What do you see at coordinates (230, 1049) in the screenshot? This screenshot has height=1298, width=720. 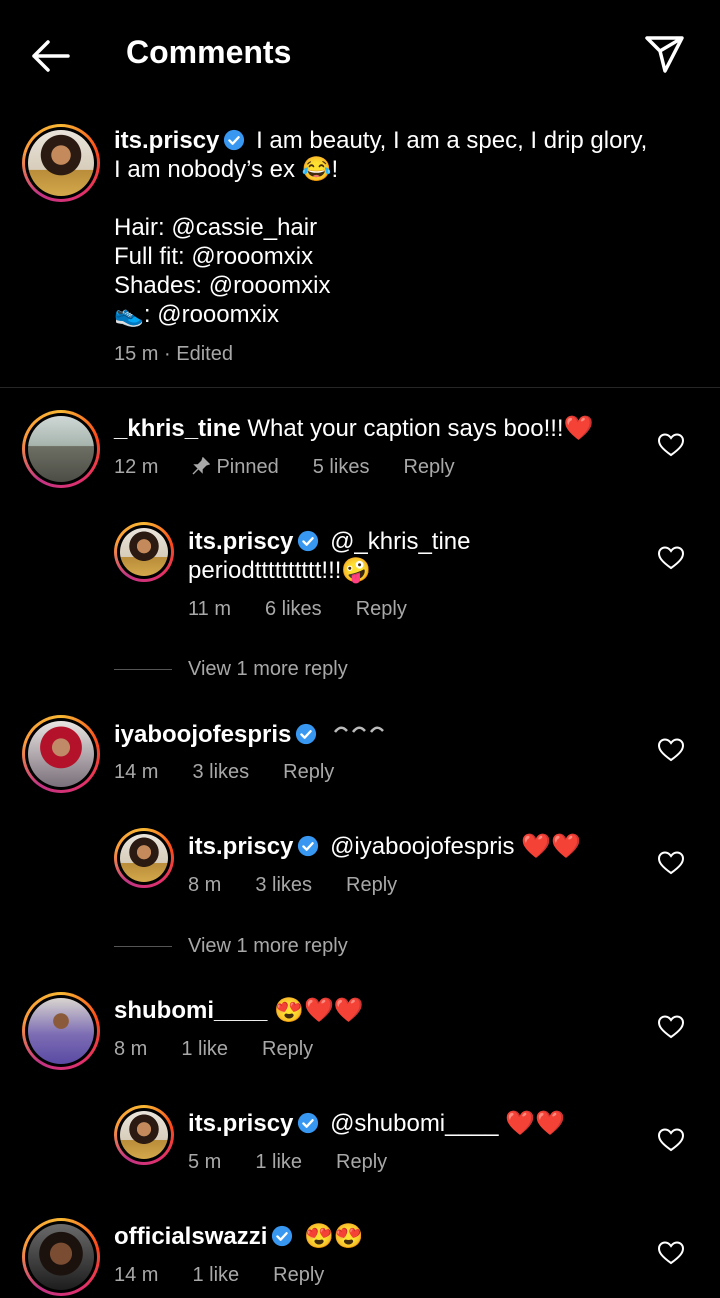 I see `comment-meta: 8 m 1 like Reply` at bounding box center [230, 1049].